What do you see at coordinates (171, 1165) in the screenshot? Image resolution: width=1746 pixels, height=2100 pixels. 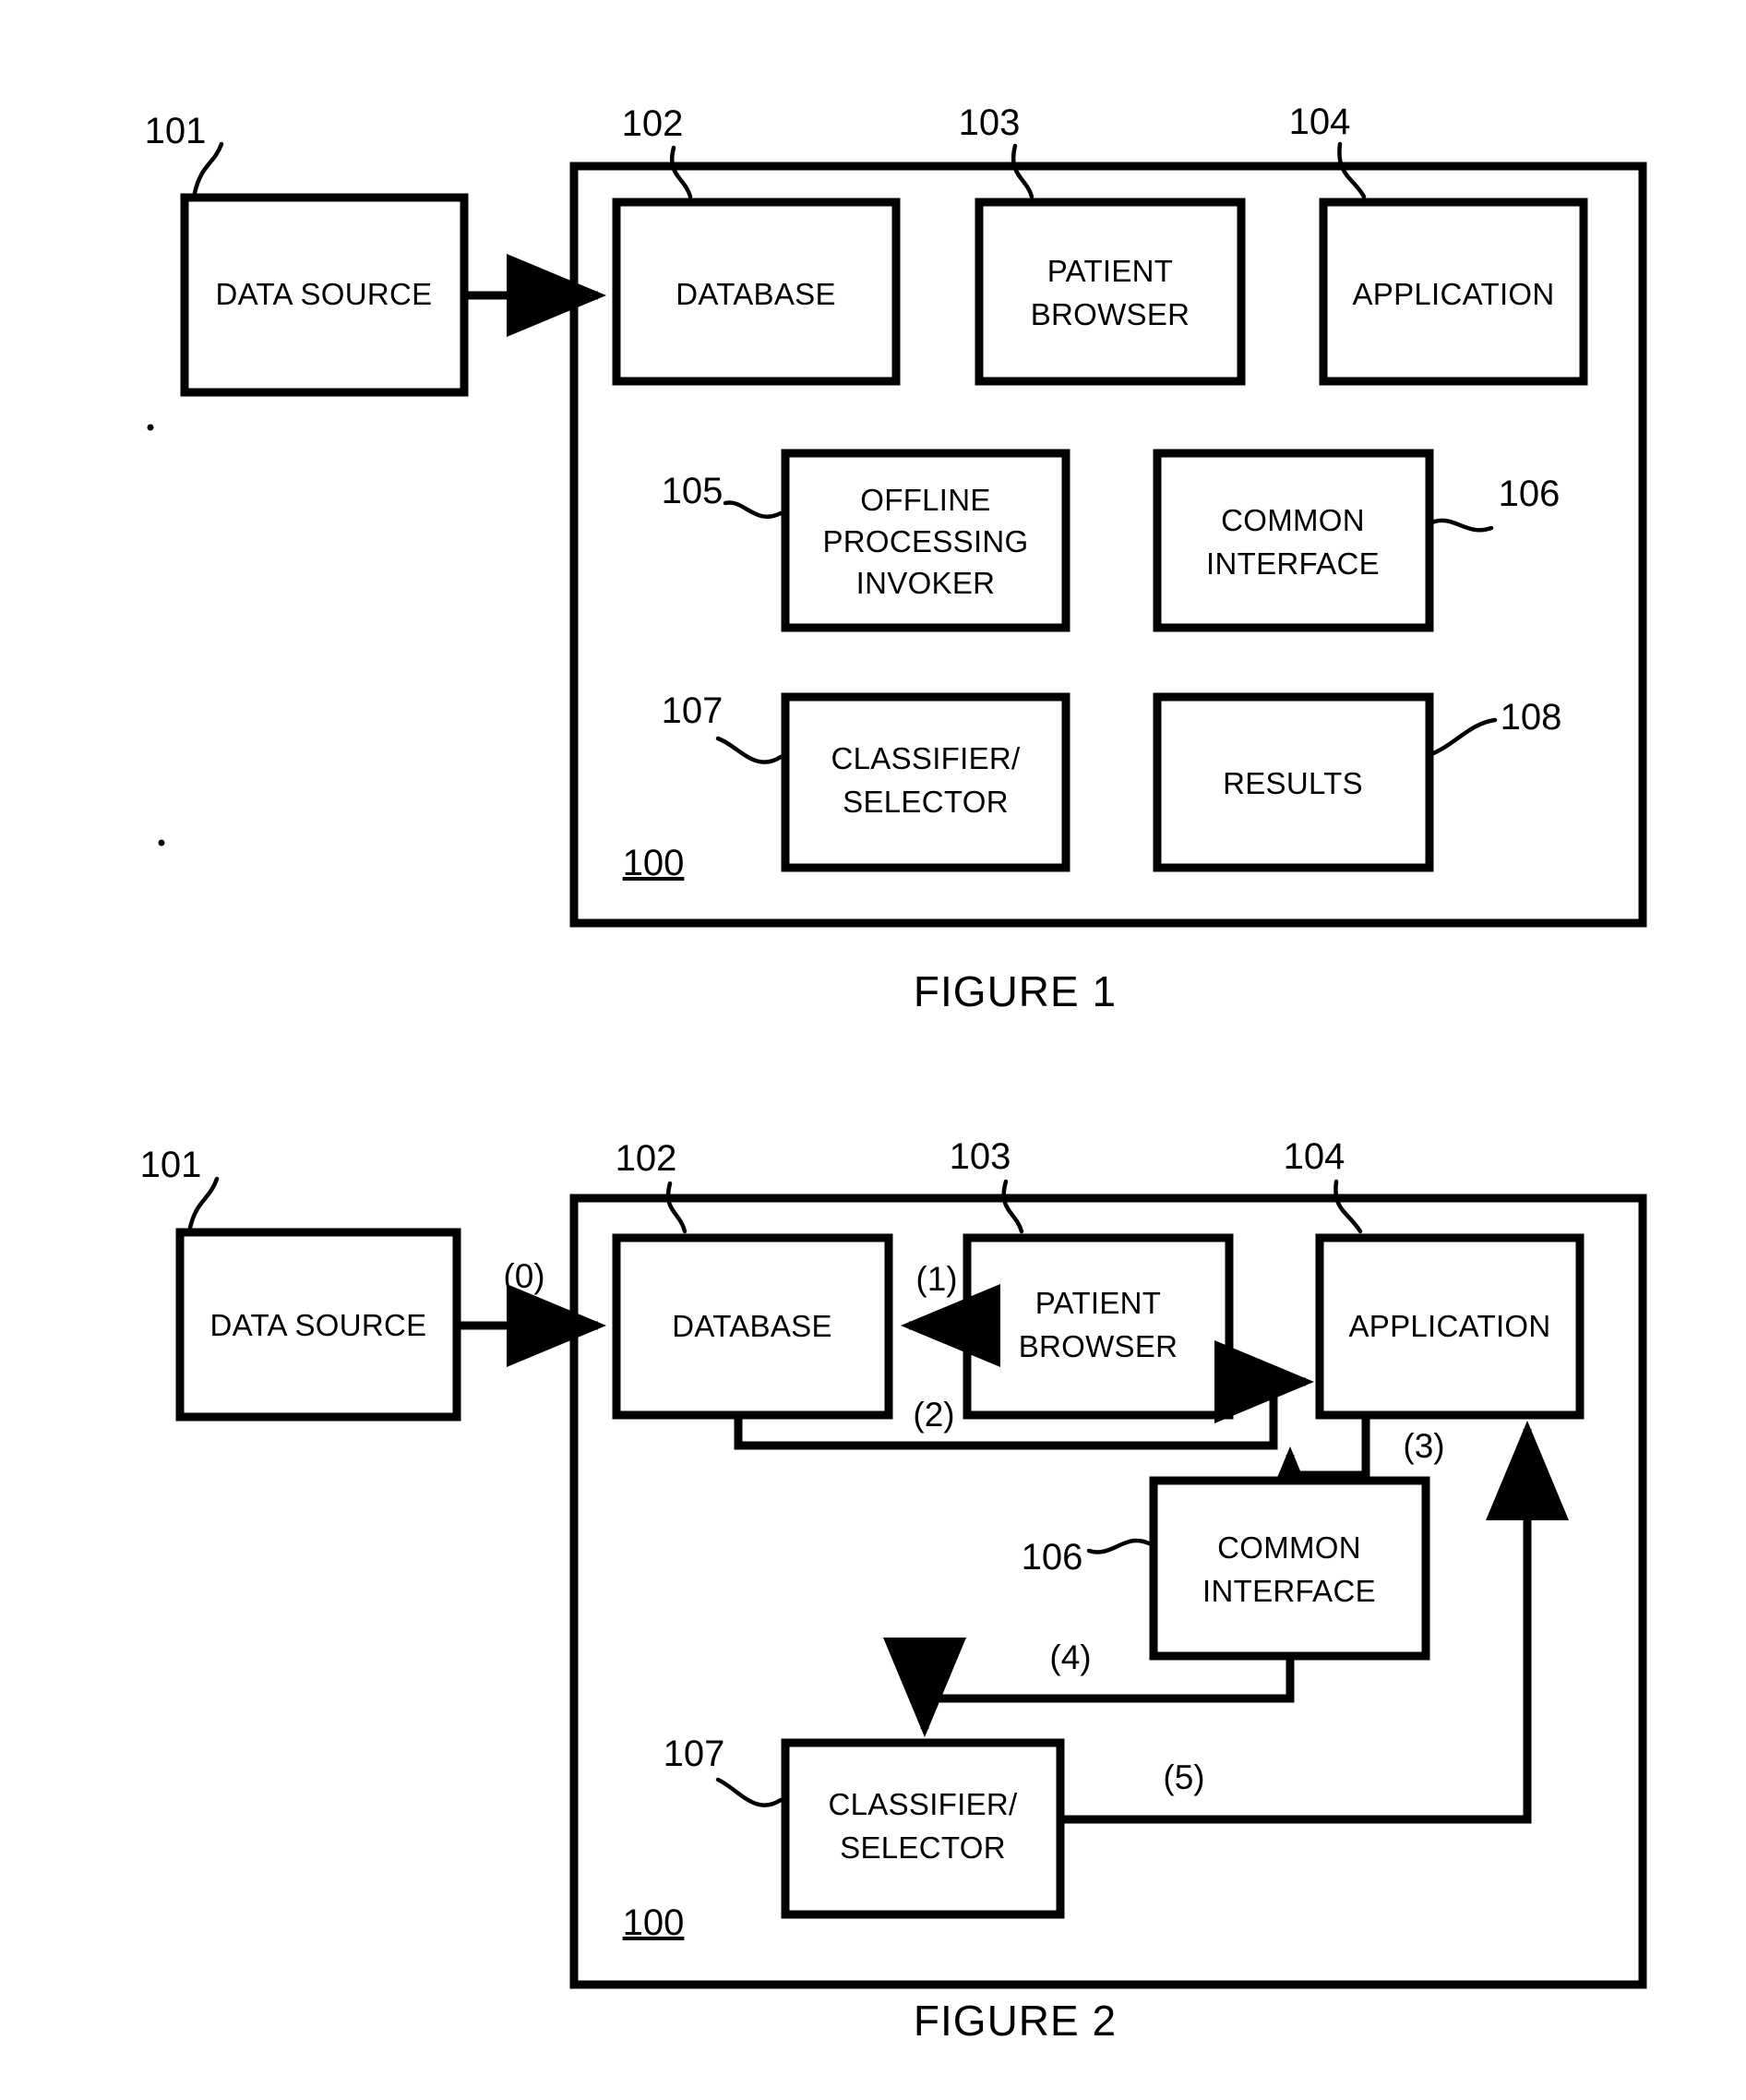 I see `figure2-ref-101: 101` at bounding box center [171, 1165].